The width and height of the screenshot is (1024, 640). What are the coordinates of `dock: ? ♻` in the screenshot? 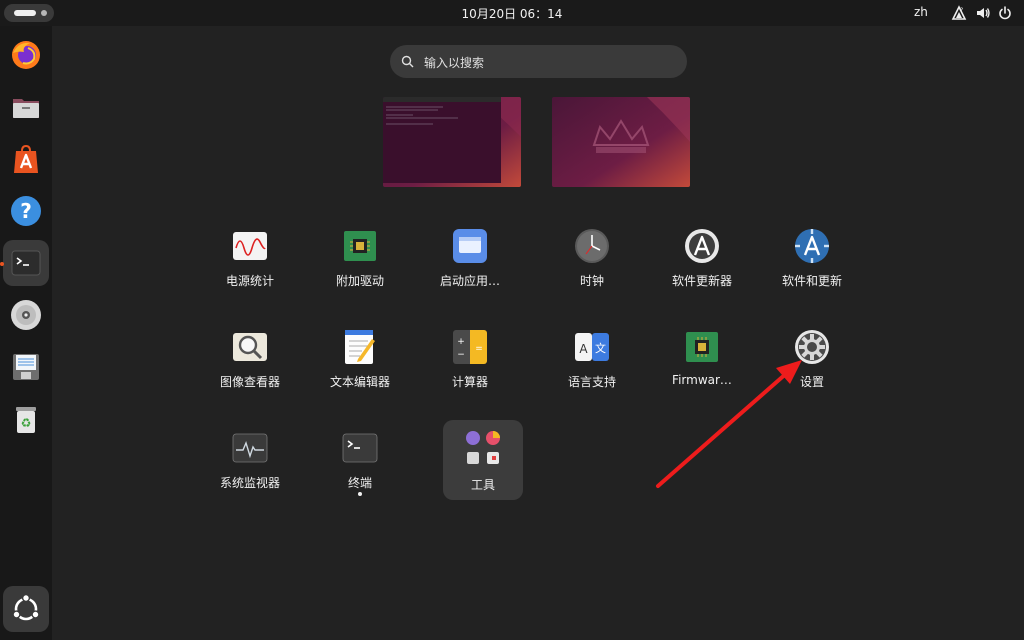 It's located at (26, 333).